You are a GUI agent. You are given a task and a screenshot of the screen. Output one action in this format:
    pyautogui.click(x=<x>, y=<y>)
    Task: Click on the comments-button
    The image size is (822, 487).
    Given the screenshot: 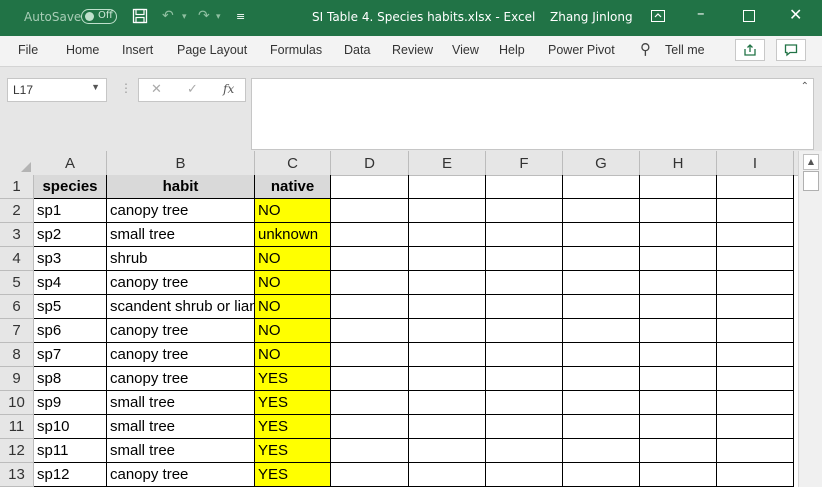 What is the action you would take?
    pyautogui.click(x=791, y=50)
    